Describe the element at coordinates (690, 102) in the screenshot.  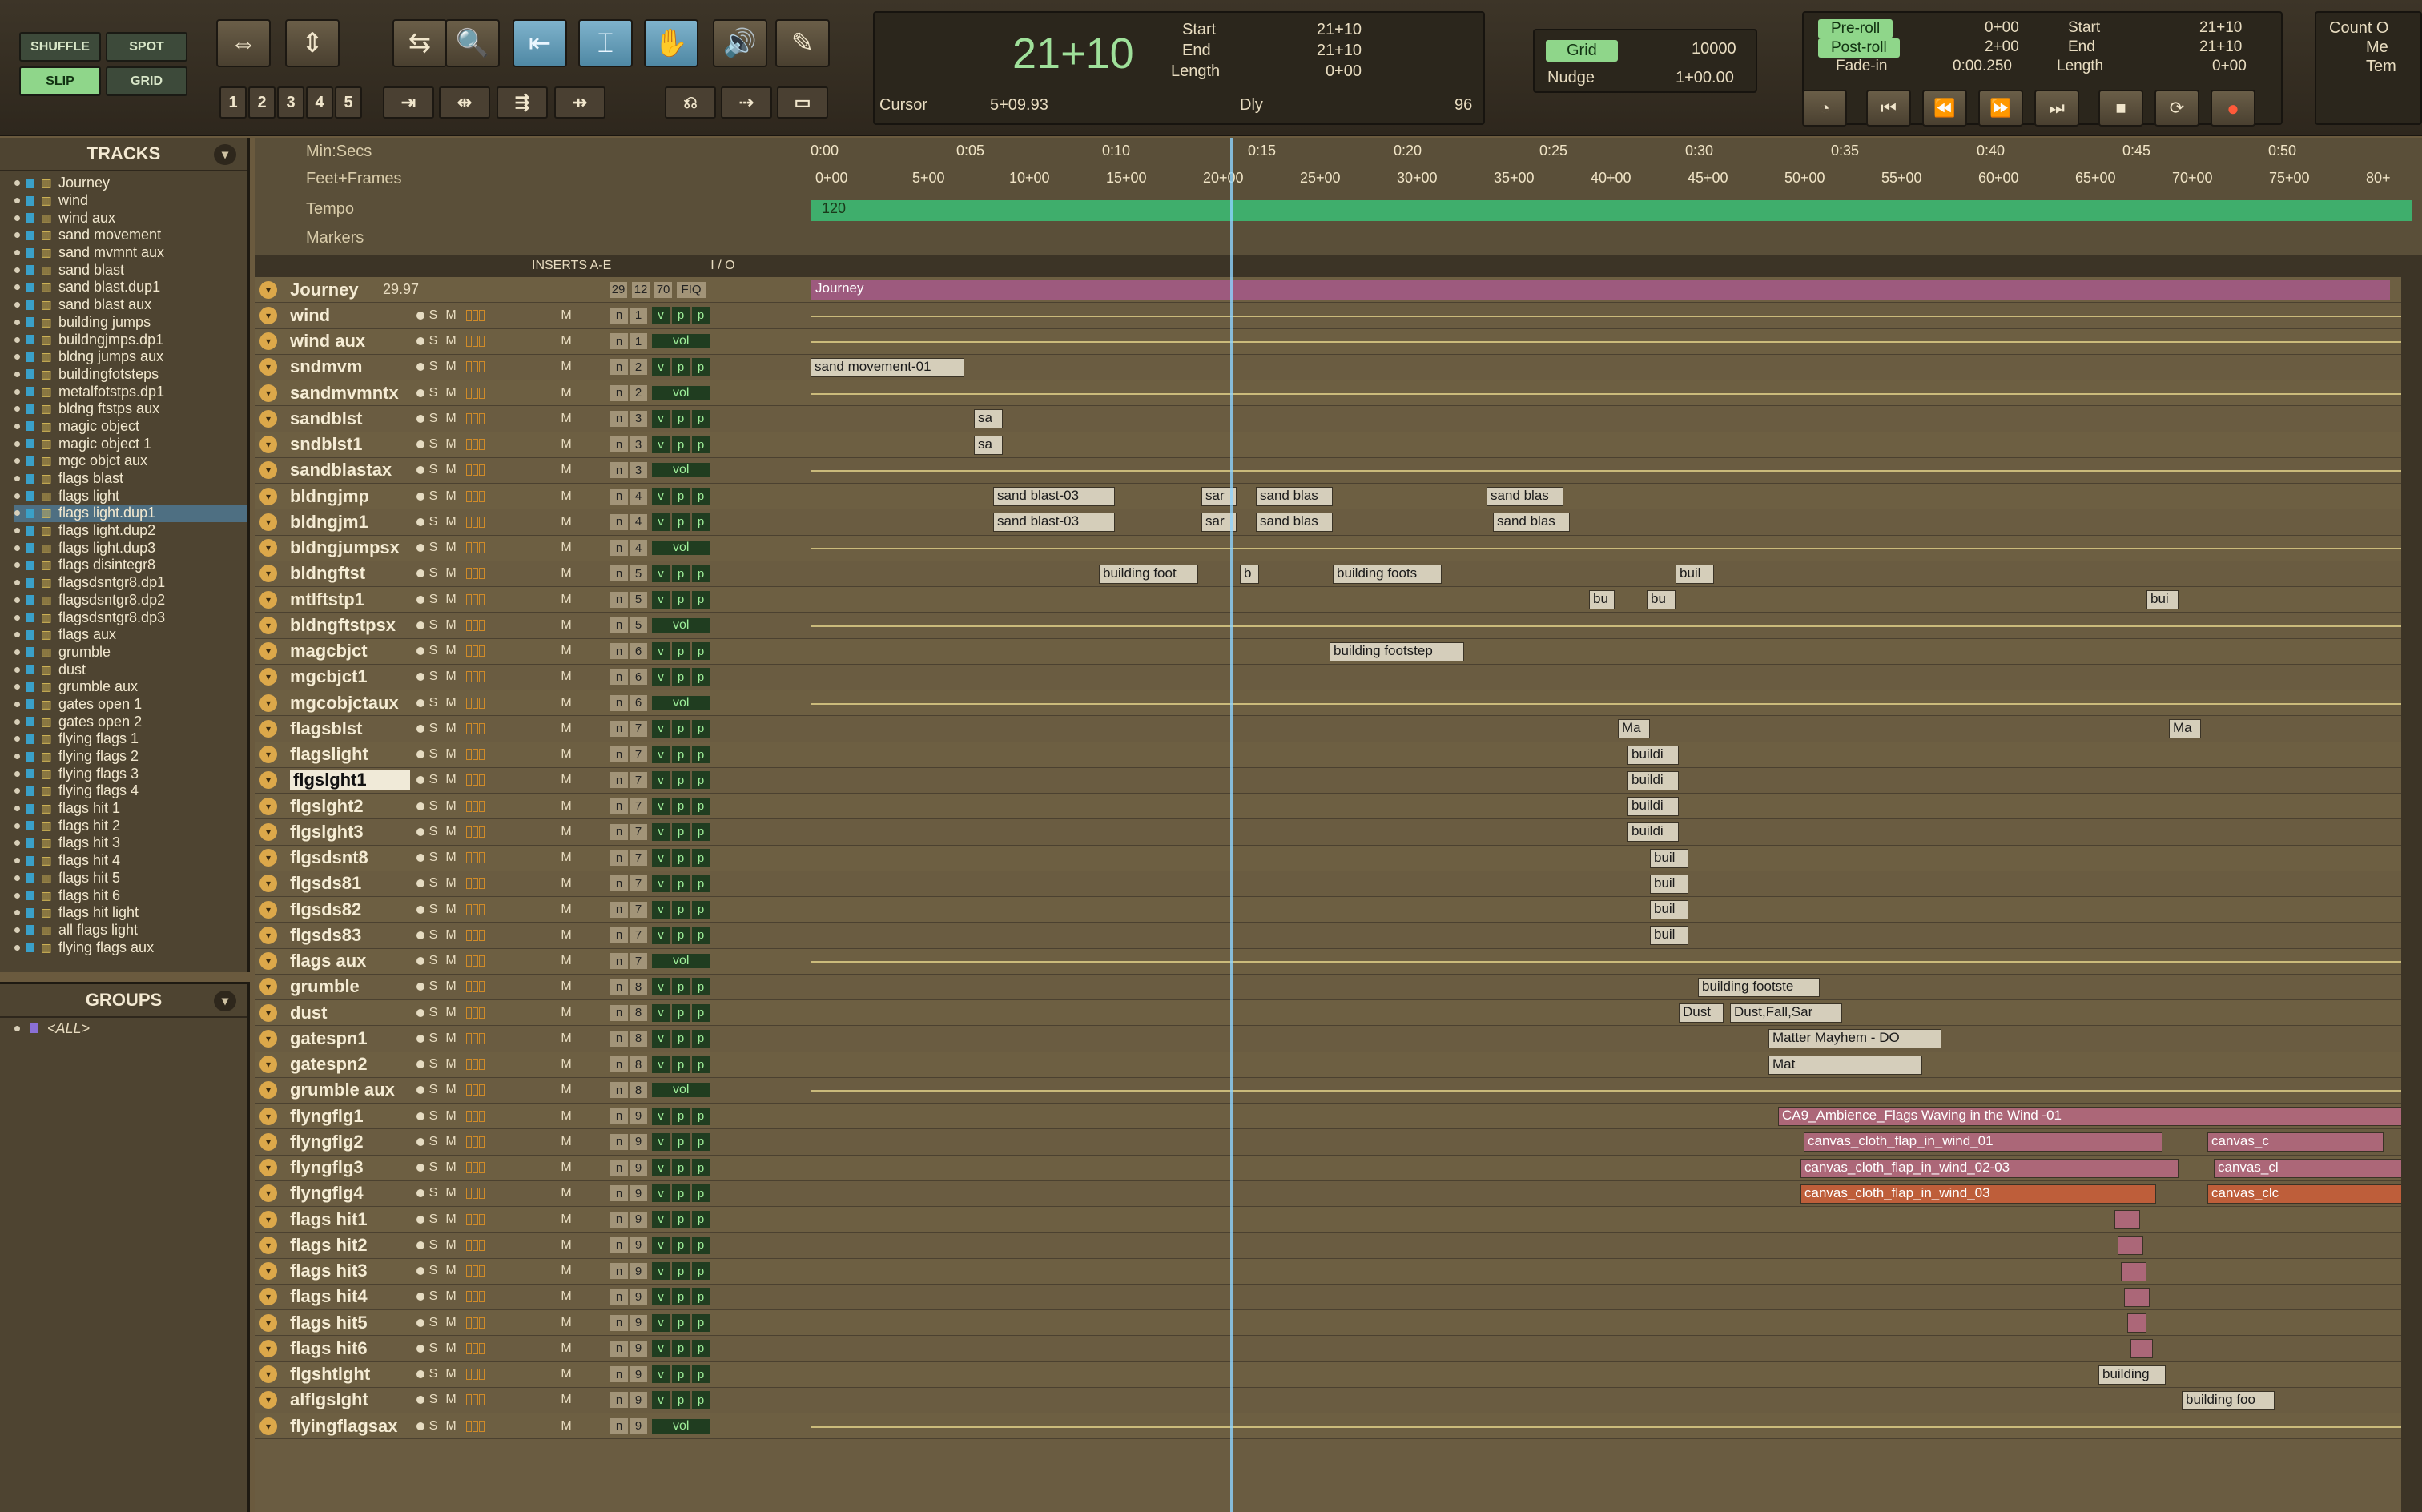
I see `mirror-midi-icon: ⎌` at that location.